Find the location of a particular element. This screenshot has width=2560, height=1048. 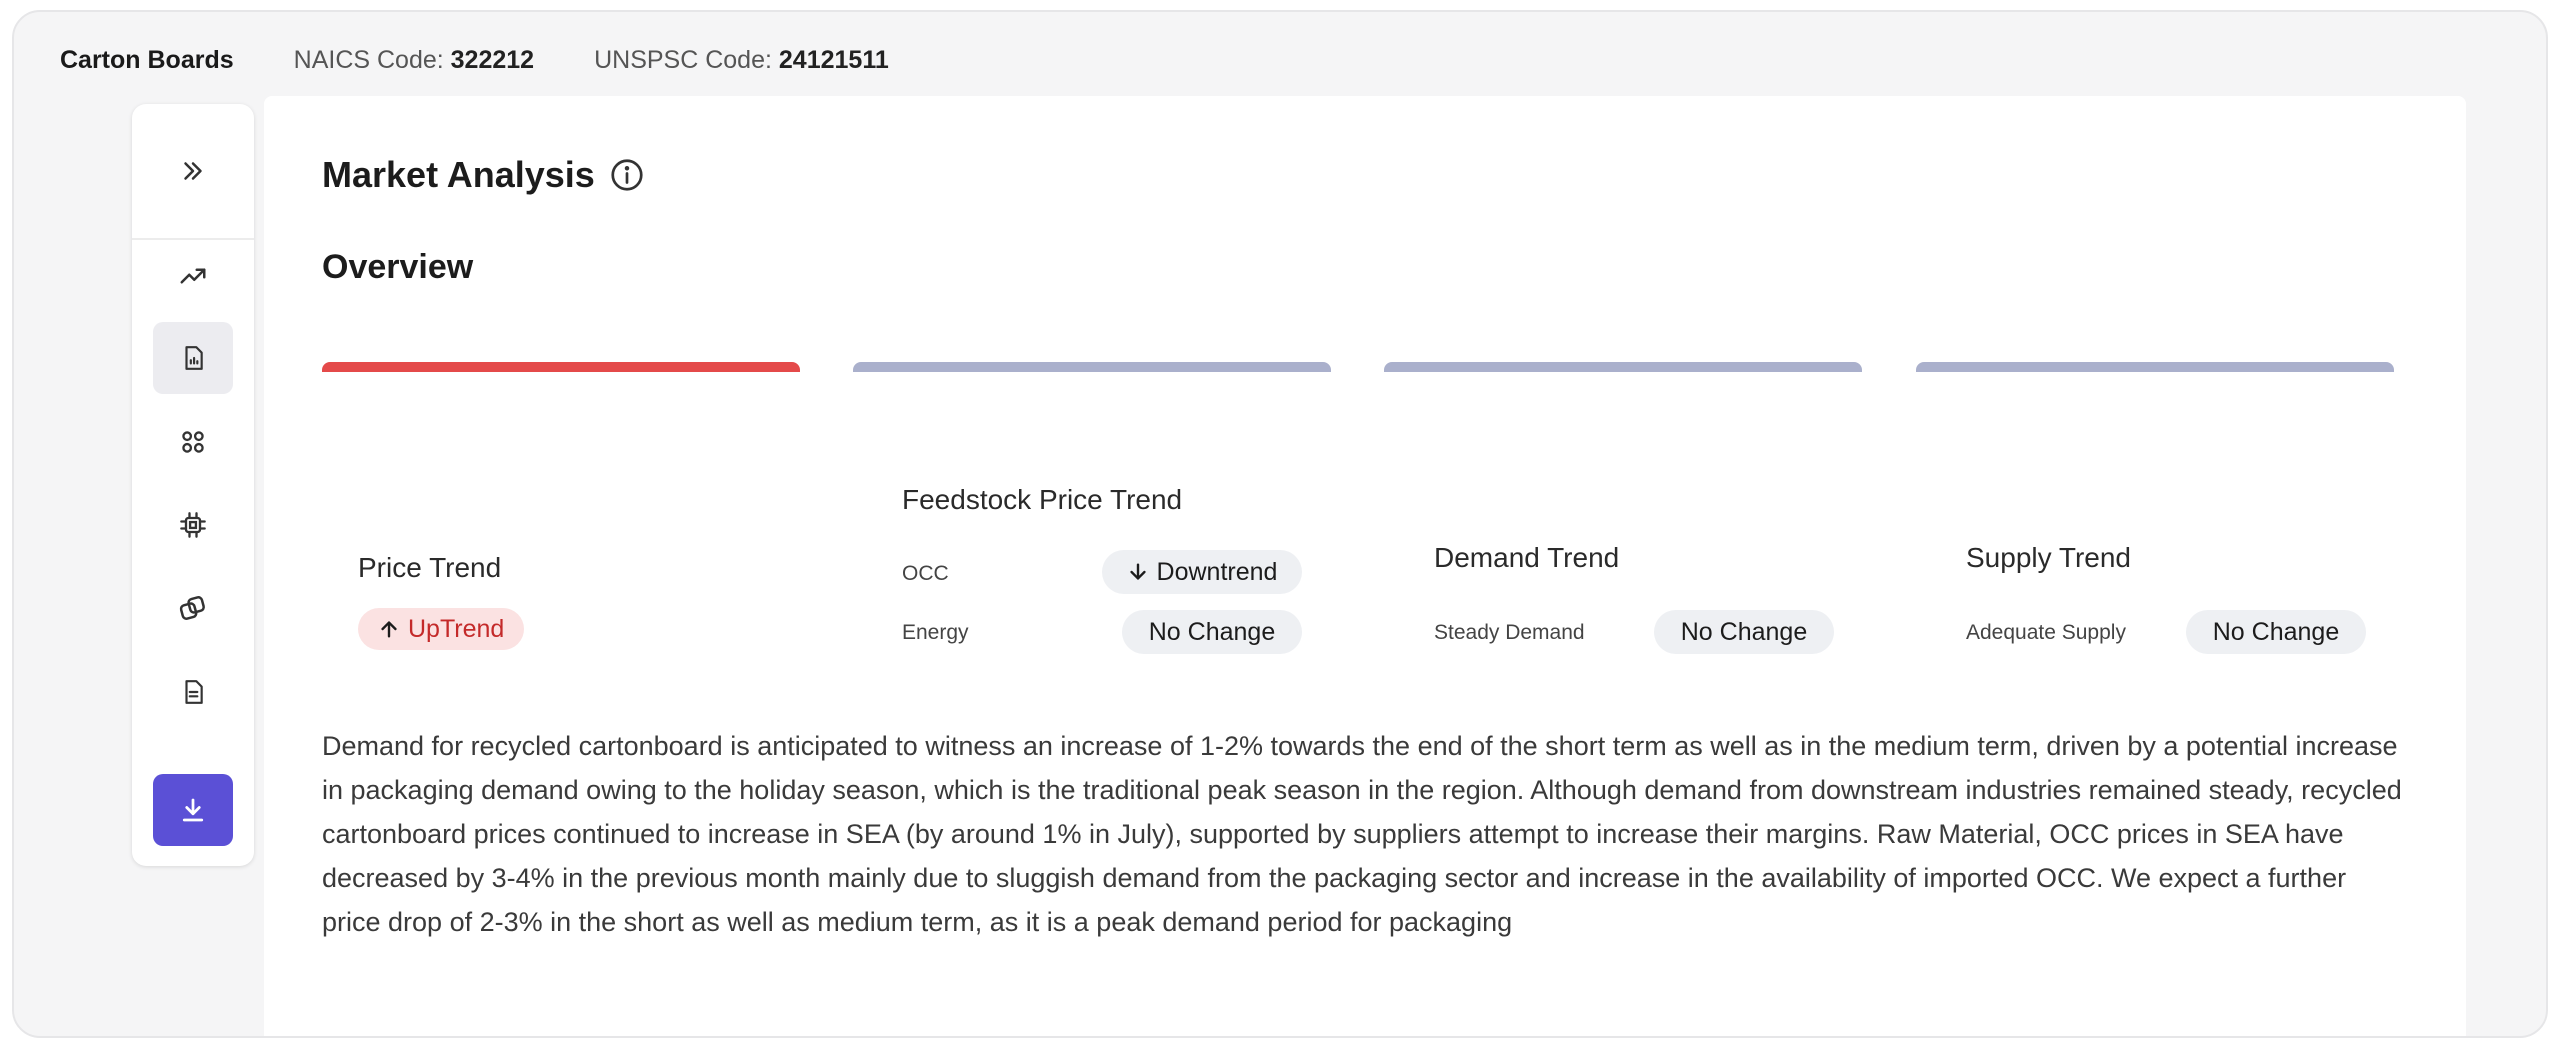

product-name: Carton Boards is located at coordinates (147, 59).